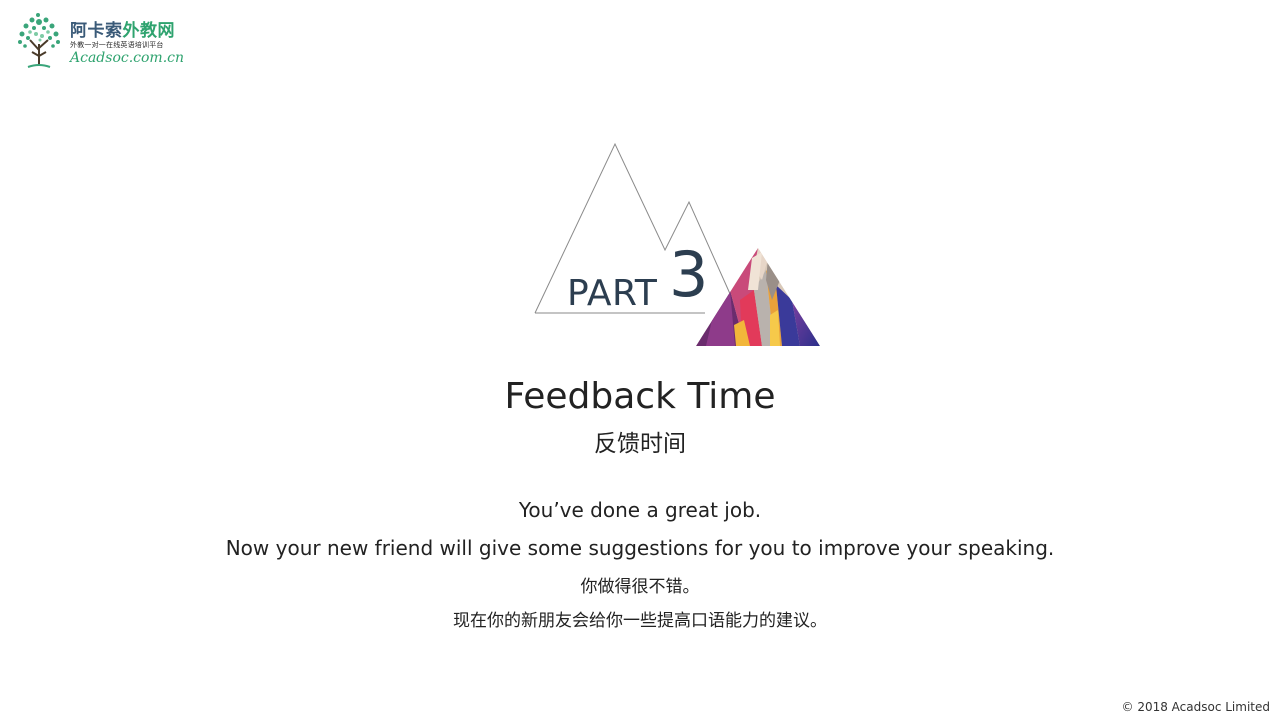 This screenshot has width=1280, height=720. What do you see at coordinates (640, 444) in the screenshot?
I see `slide-subtitle: 反馈时间` at bounding box center [640, 444].